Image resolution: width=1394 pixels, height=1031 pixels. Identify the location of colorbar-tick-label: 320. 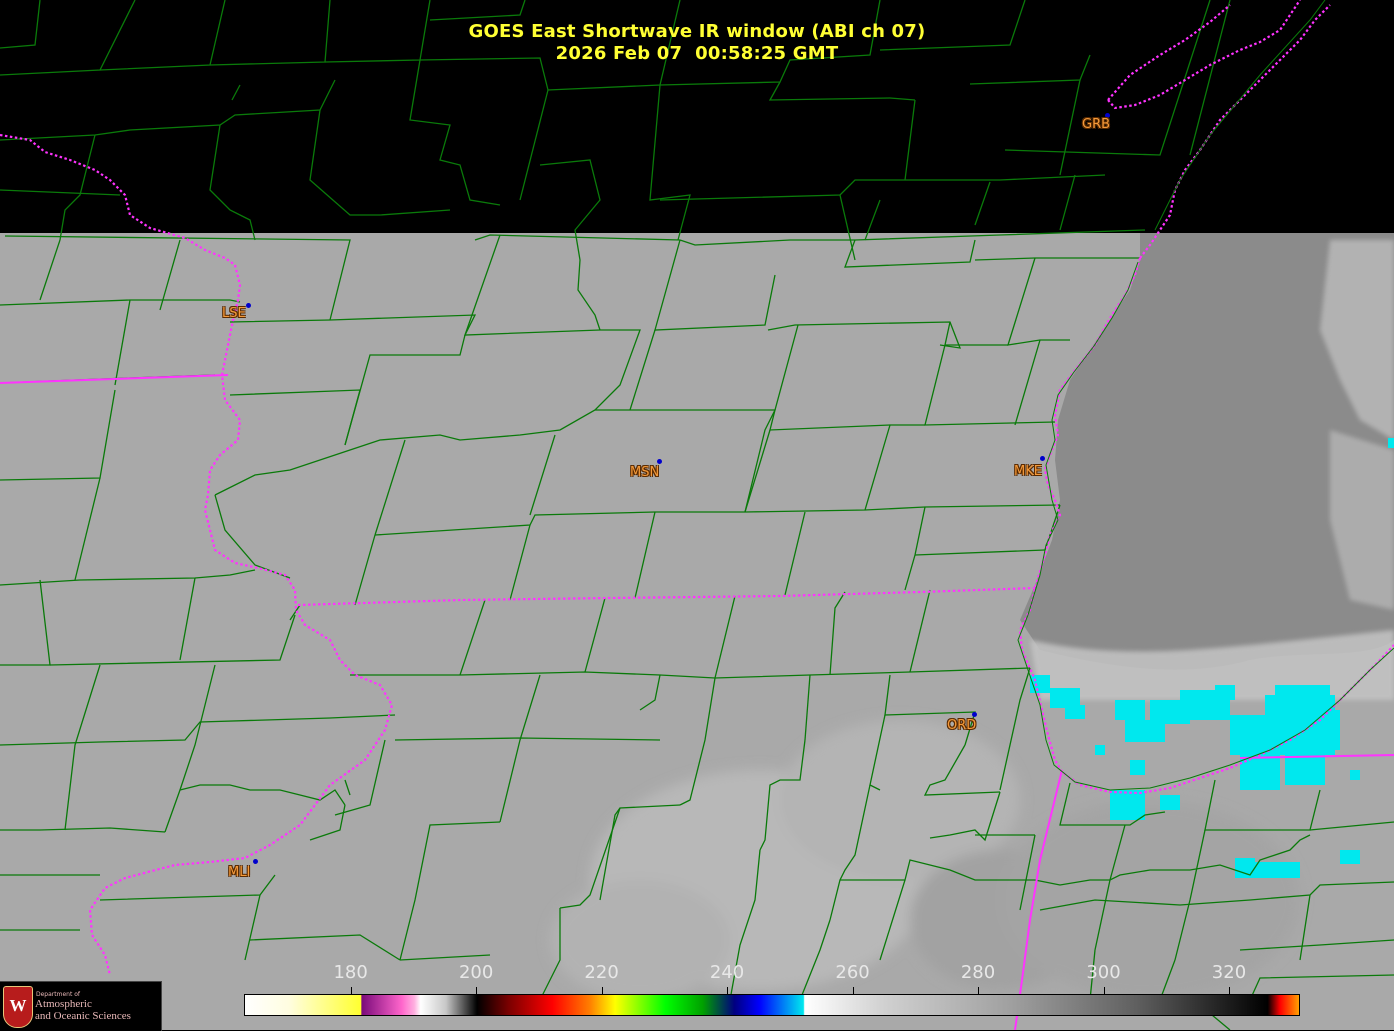
(1229, 972).